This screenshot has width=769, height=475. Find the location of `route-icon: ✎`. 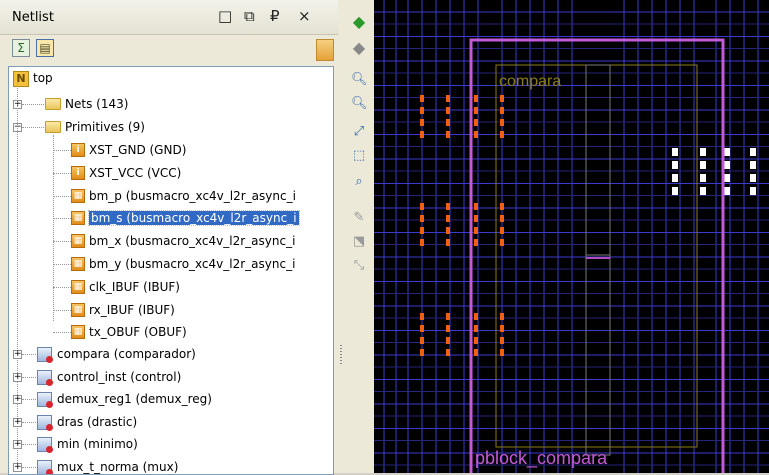

route-icon: ✎ is located at coordinates (359, 218).